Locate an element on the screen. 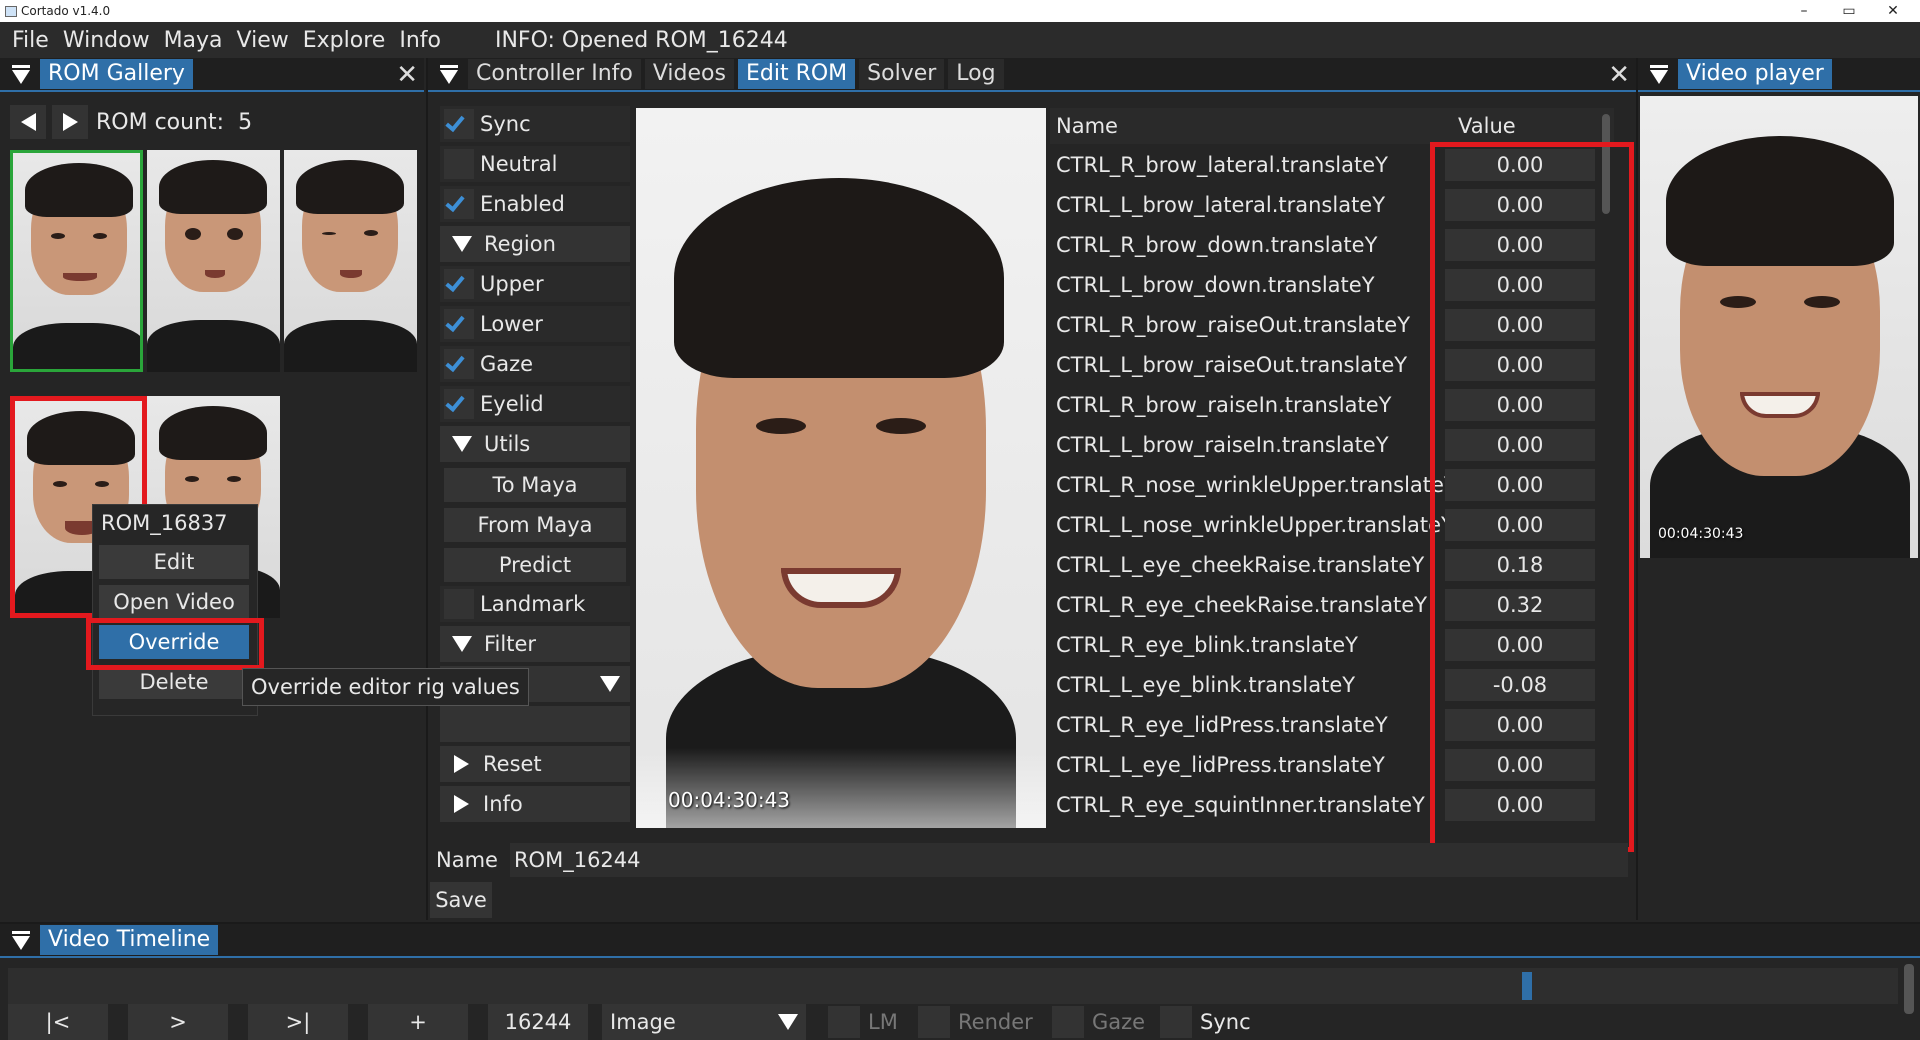 The image size is (1920, 1040). controller-name: CTRL_L_brow_down.translateY is located at coordinates (1215, 285).